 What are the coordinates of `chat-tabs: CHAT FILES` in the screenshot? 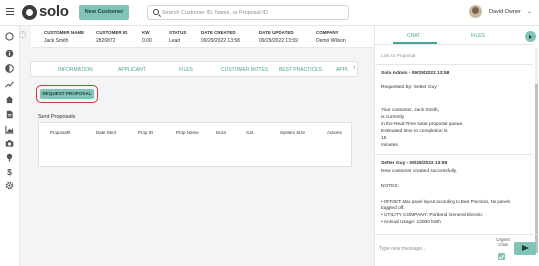 It's located at (443, 35).